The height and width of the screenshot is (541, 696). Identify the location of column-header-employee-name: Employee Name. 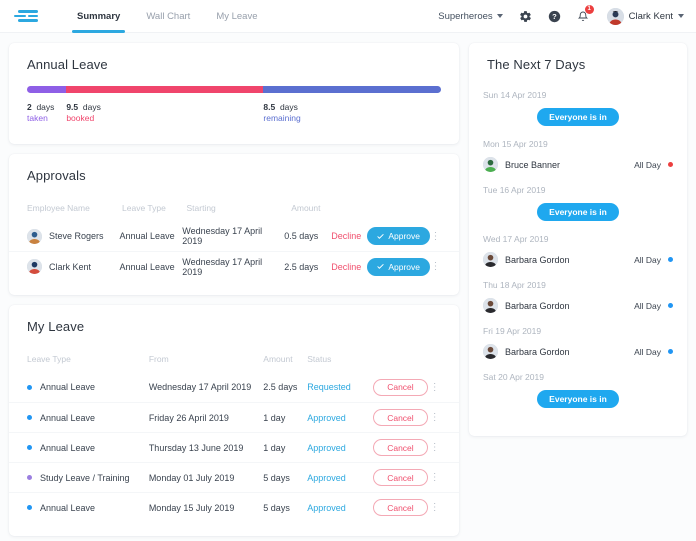
(58, 208).